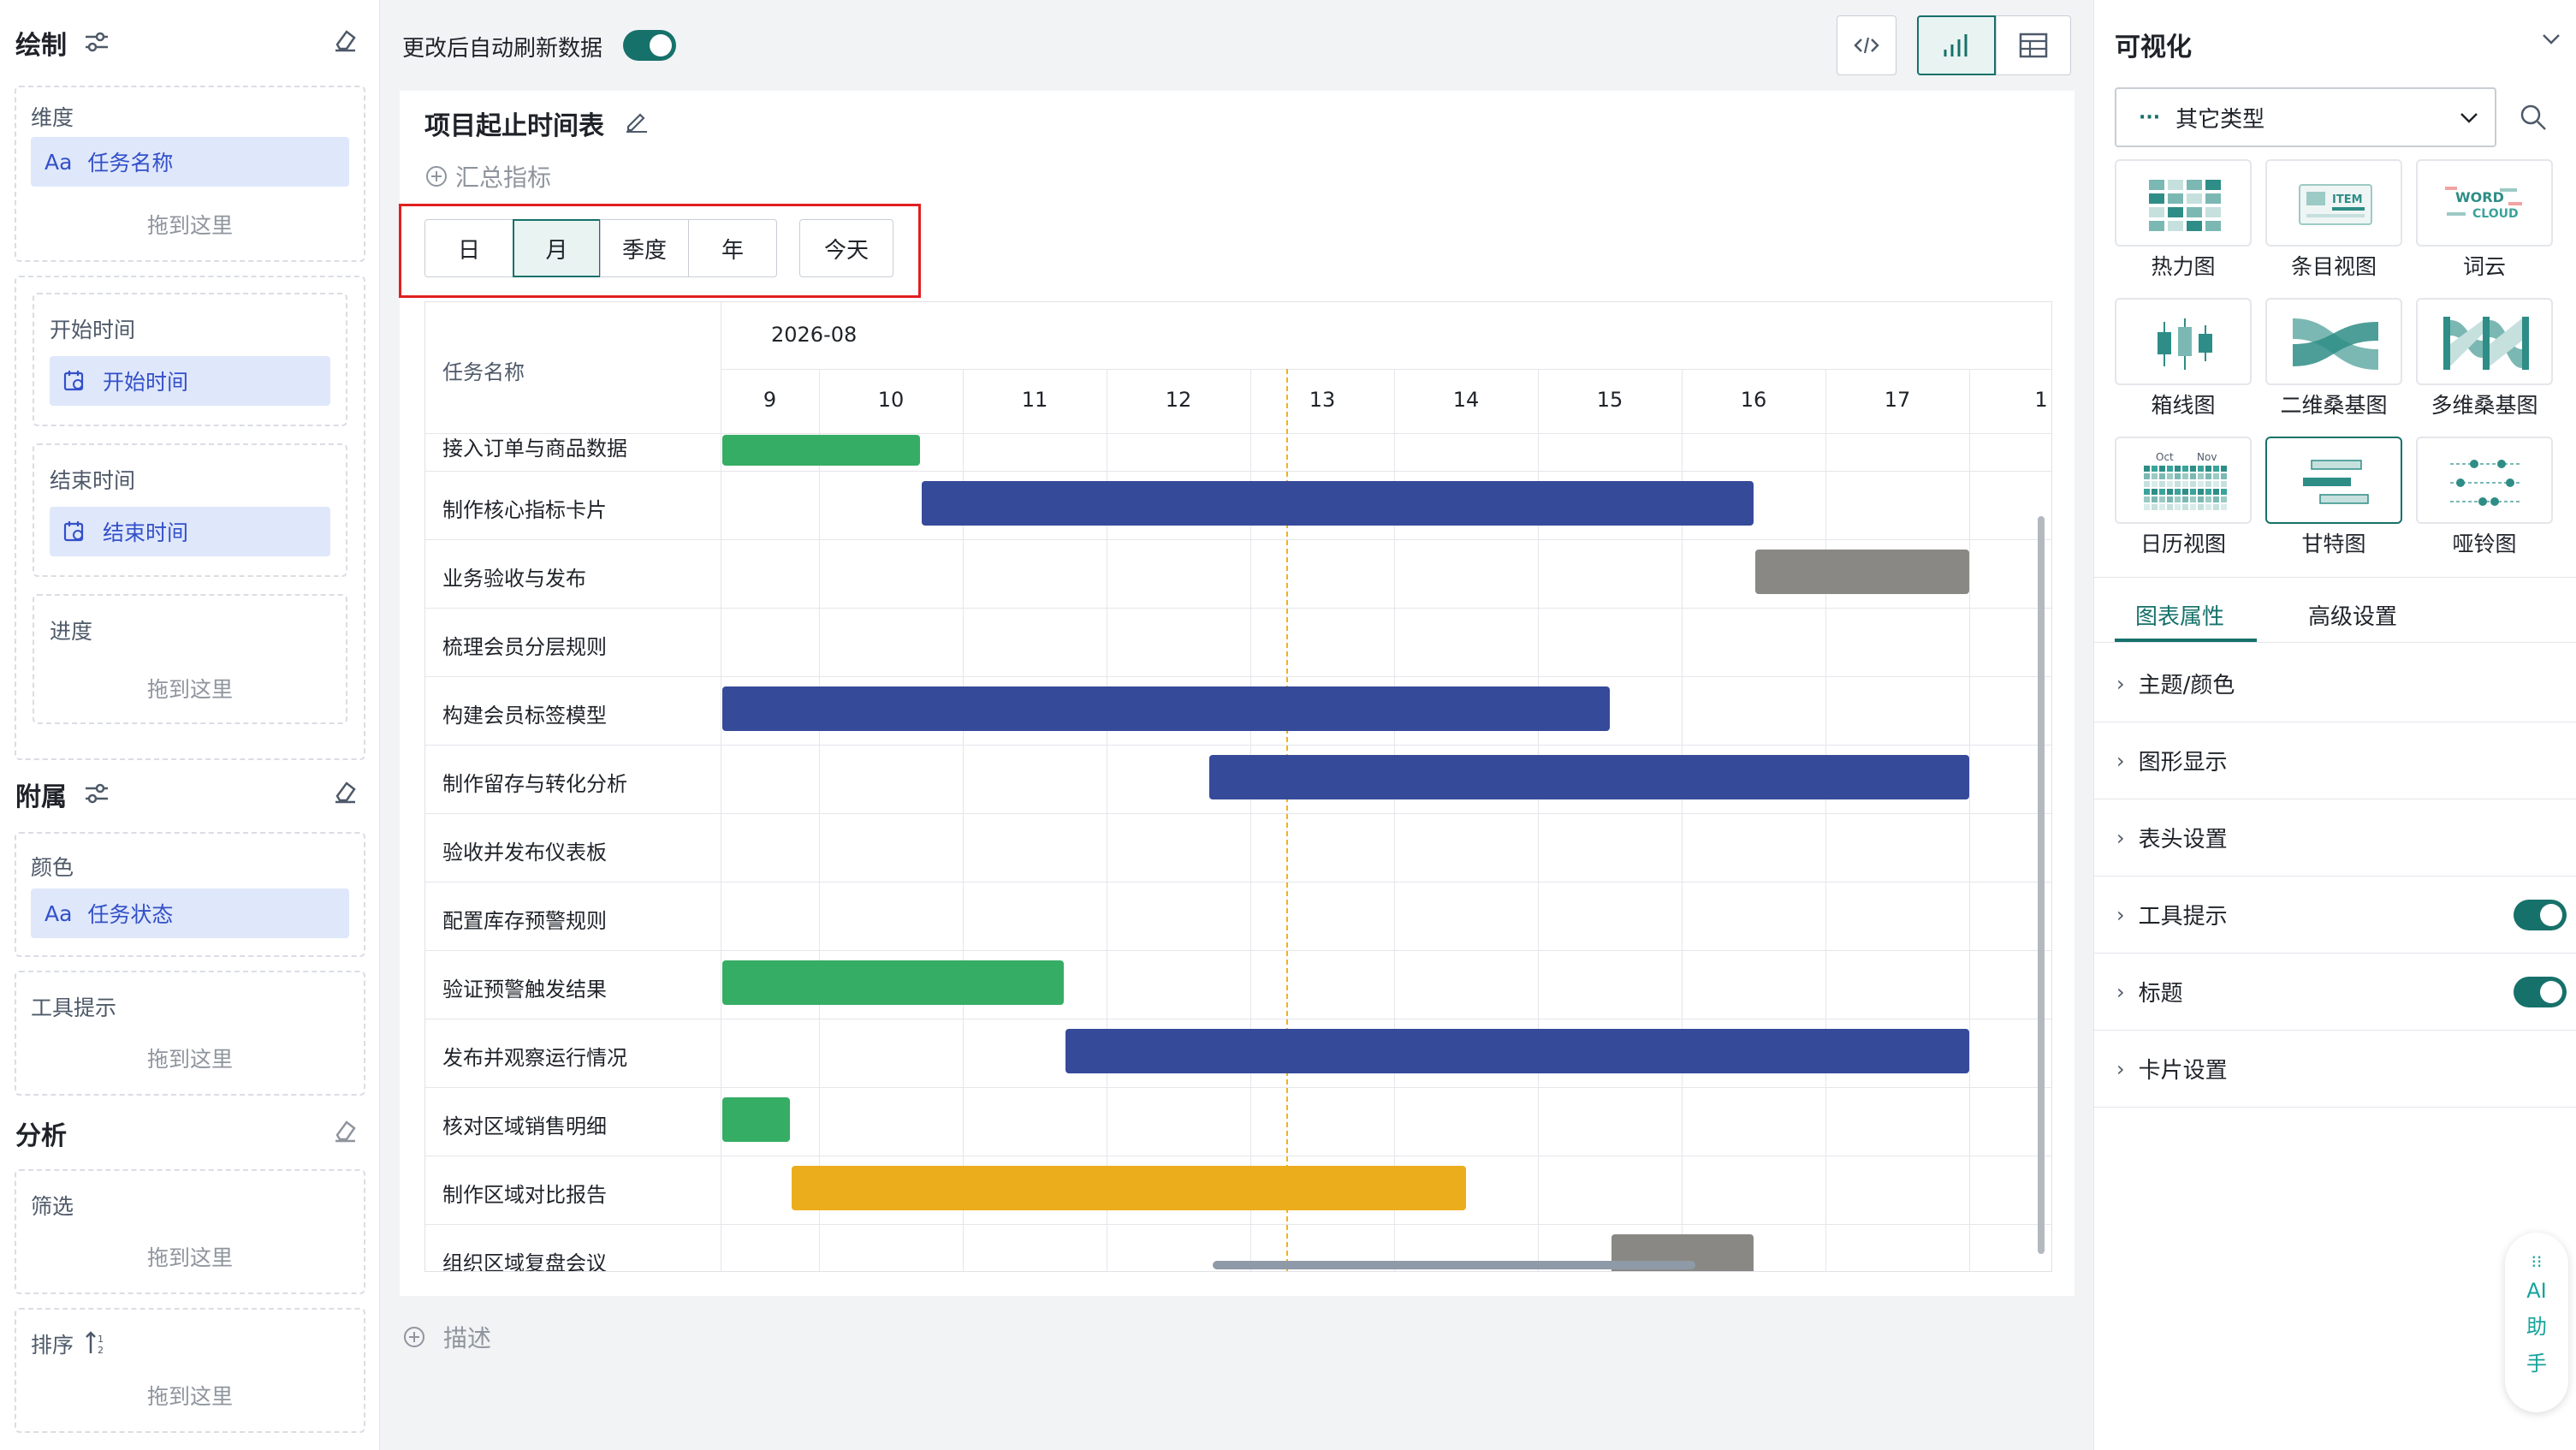 The height and width of the screenshot is (1450, 2576). Describe the element at coordinates (846, 248) in the screenshot. I see `today-button: 今天` at that location.